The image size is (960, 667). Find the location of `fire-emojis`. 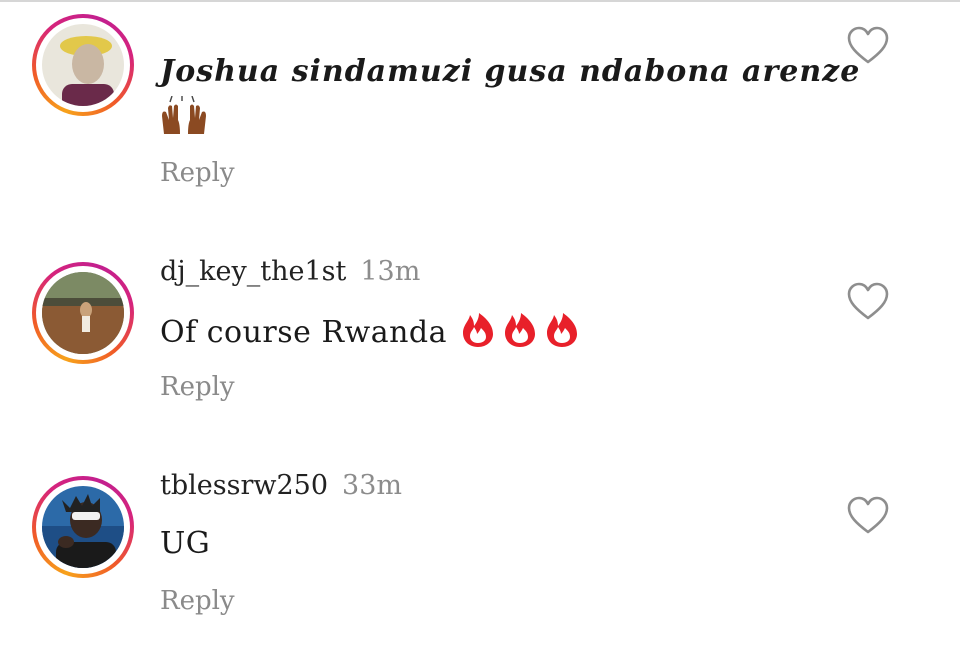

fire-emojis is located at coordinates (524, 334).